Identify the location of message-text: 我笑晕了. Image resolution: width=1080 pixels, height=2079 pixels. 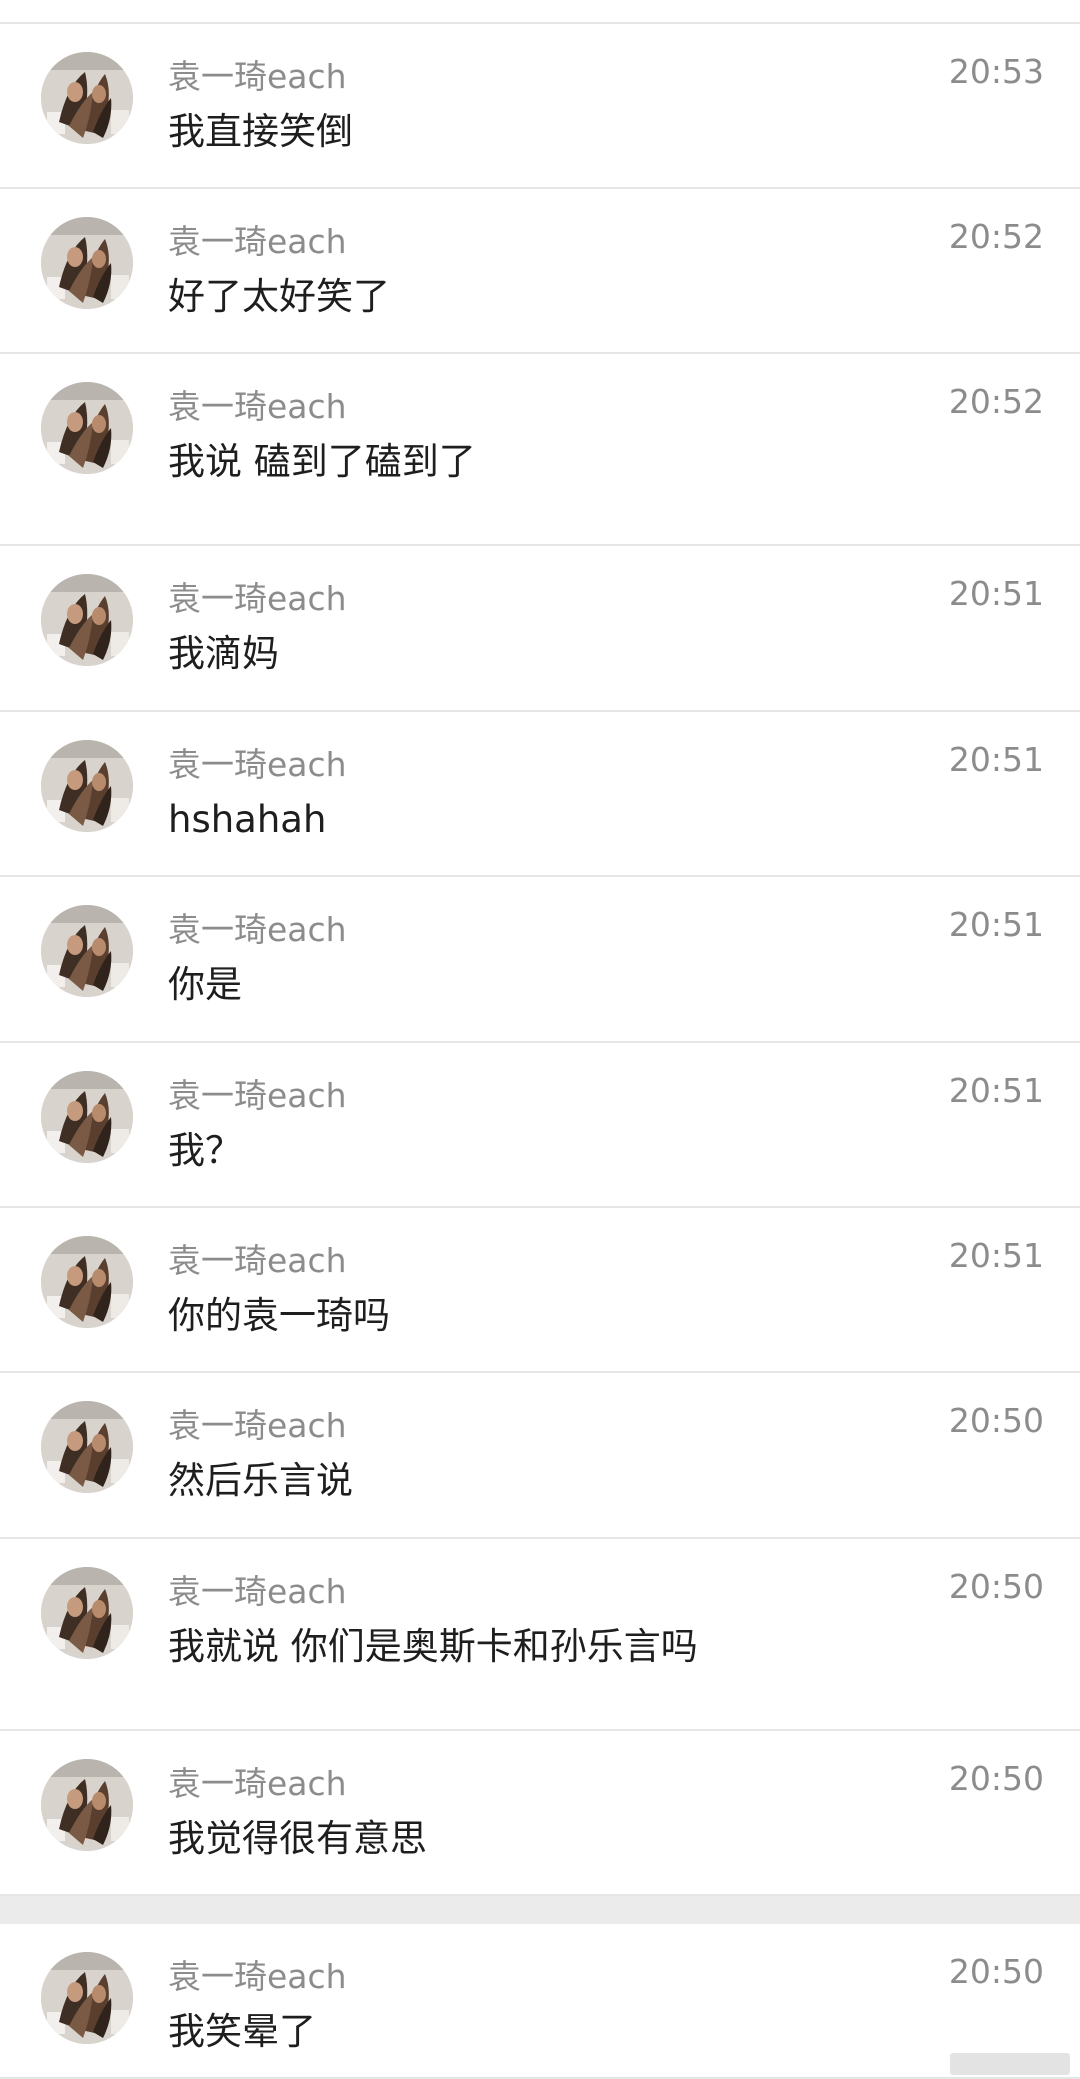
(242, 2031).